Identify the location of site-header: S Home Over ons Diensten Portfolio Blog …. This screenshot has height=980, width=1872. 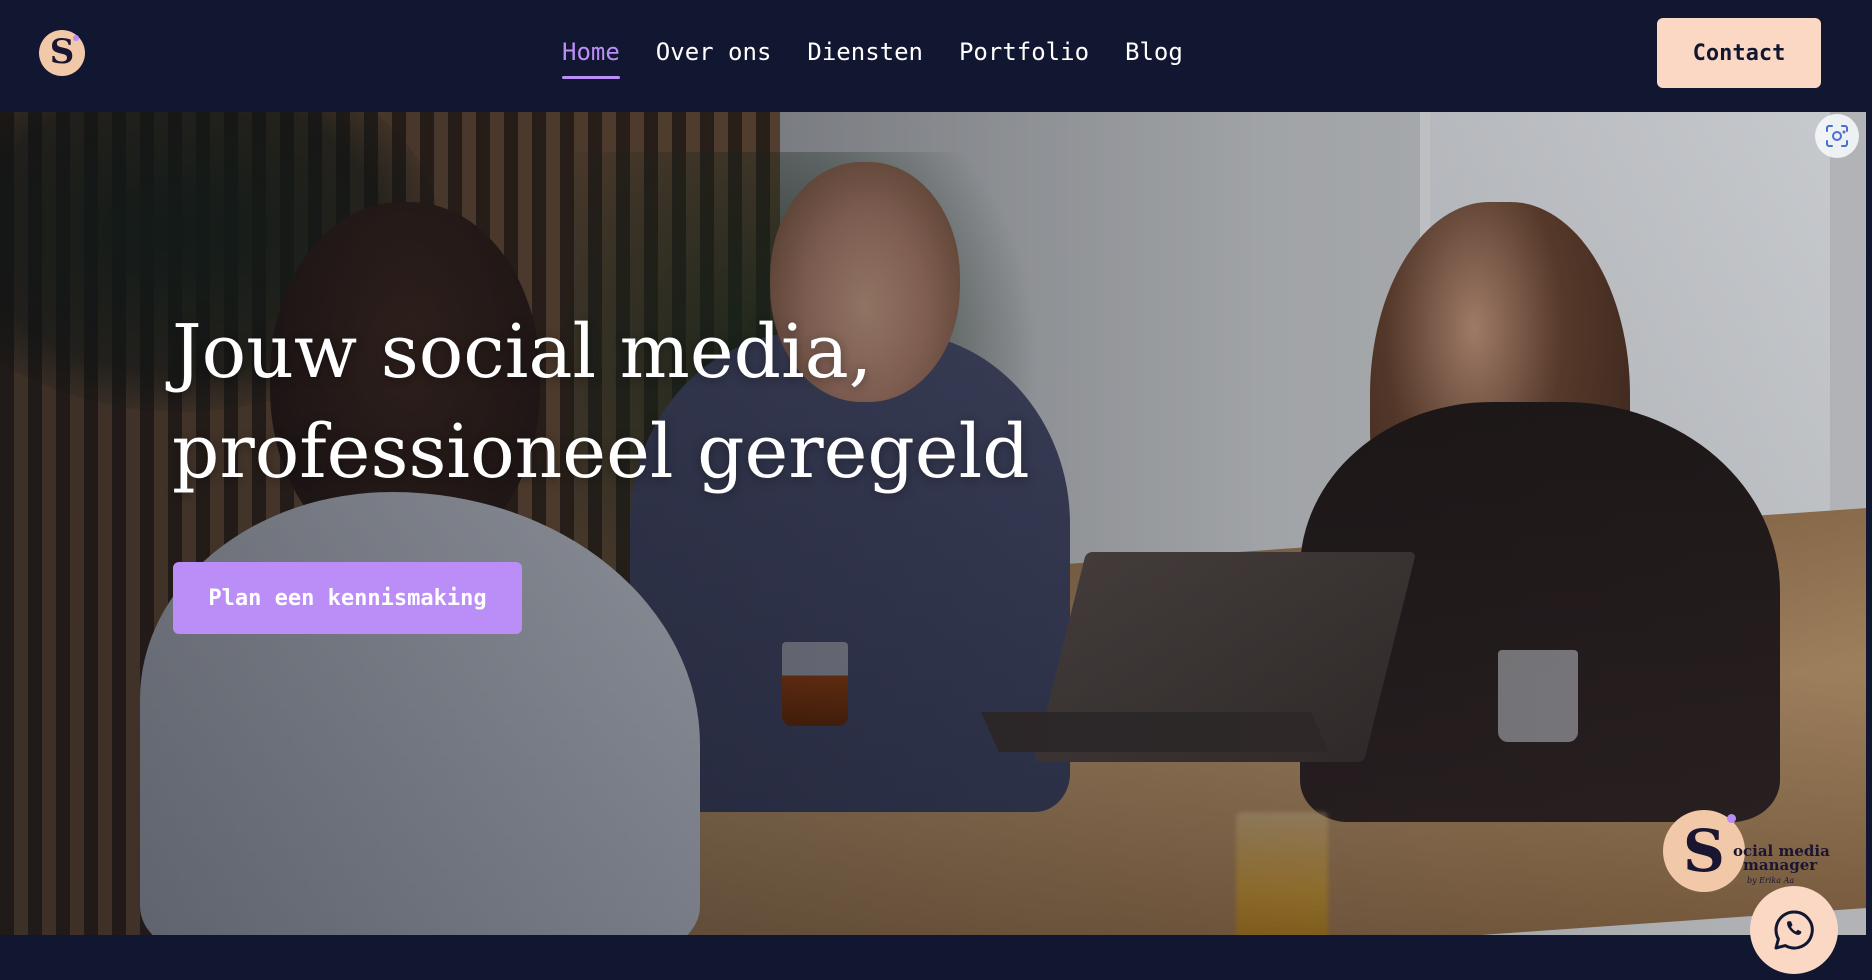
(936, 56).